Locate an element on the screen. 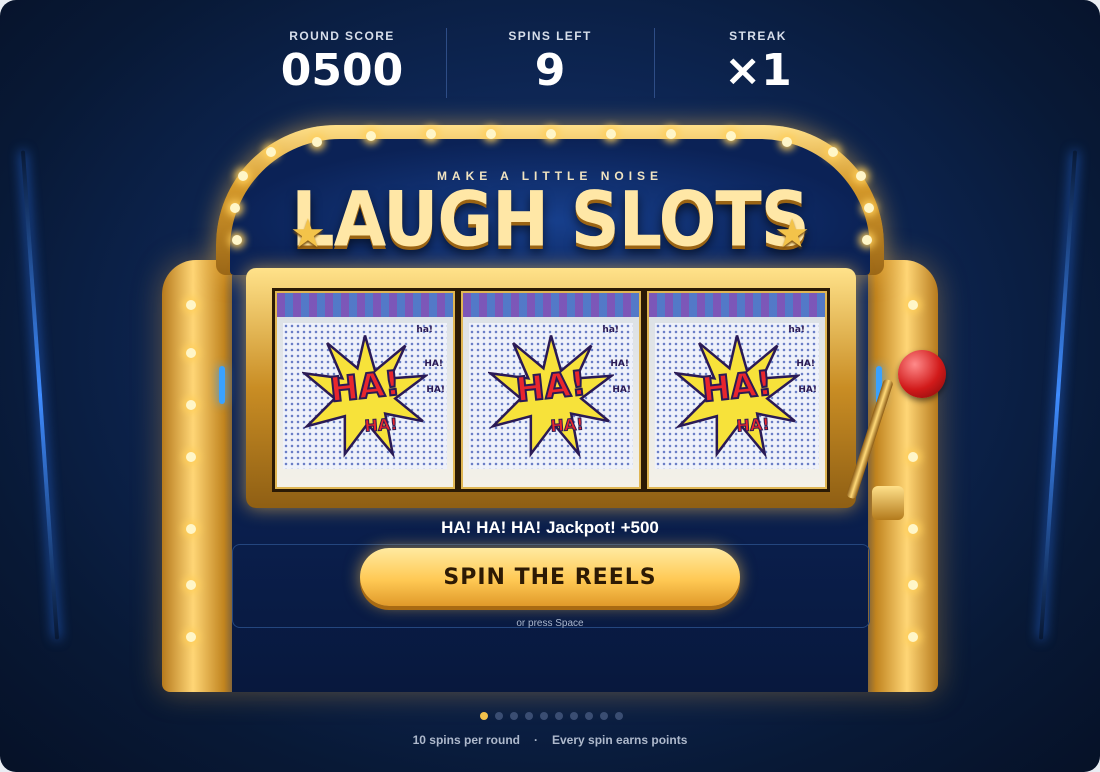 The image size is (1100, 772). reel-2: HA! HA! ha! HA! HA! is located at coordinates (551, 390).